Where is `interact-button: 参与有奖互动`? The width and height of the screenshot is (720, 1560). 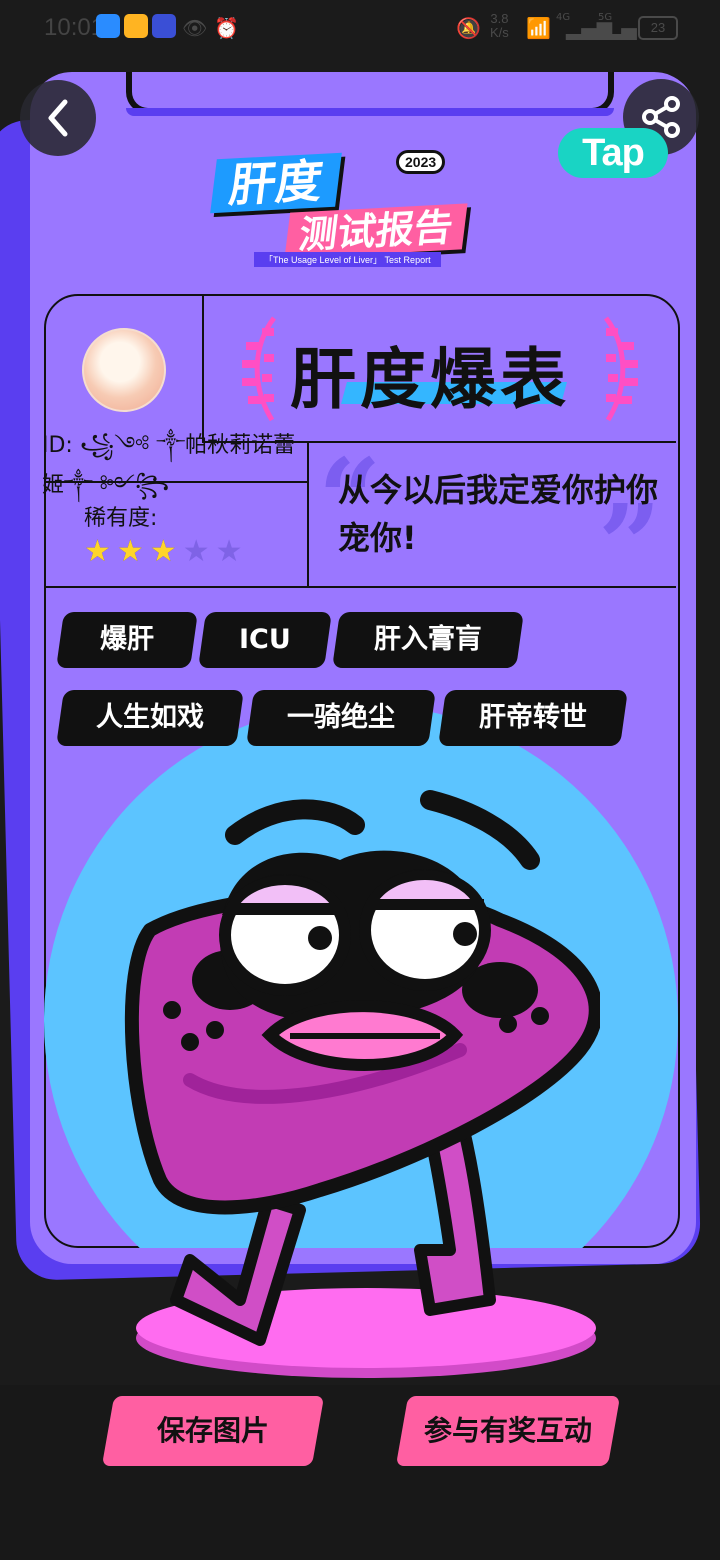
interact-button: 参与有奖互动 is located at coordinates (508, 1431).